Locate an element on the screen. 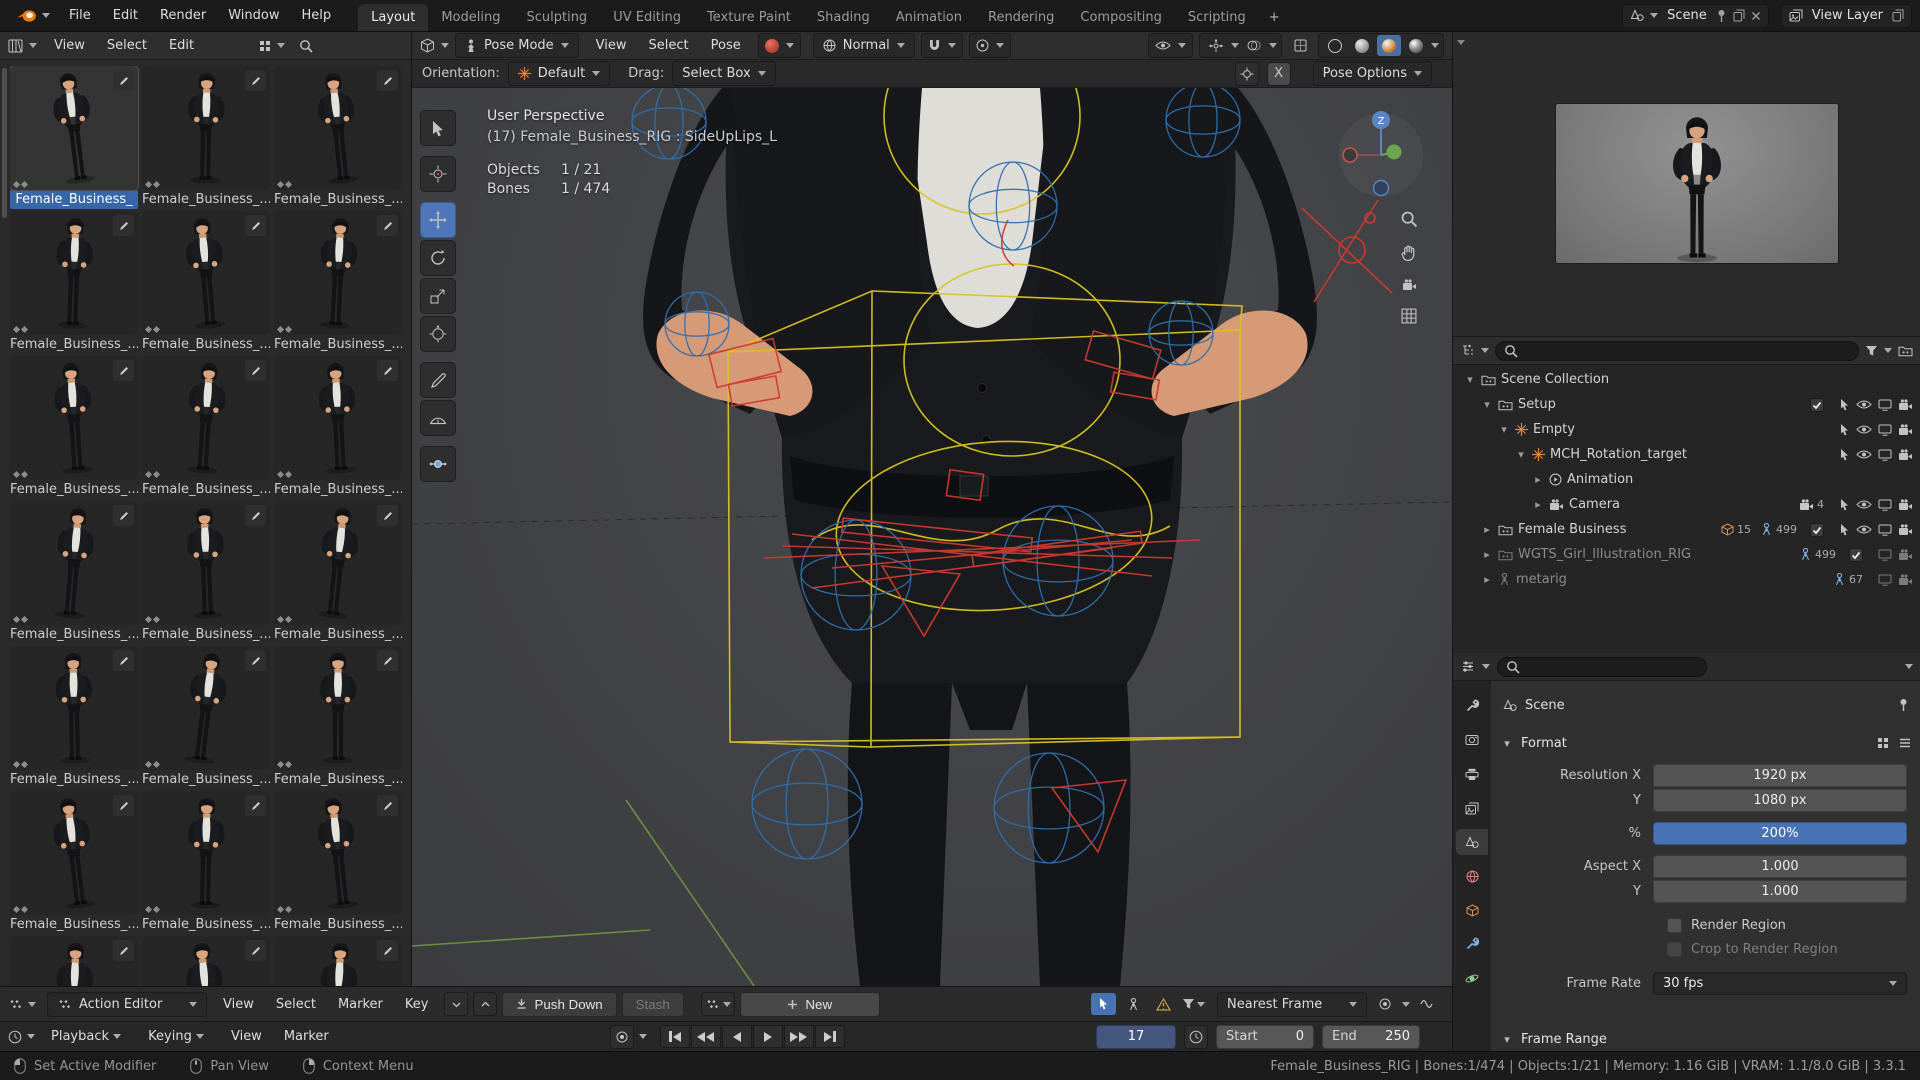 This screenshot has height=1080, width=1920. tool-annotate is located at coordinates (438, 380).